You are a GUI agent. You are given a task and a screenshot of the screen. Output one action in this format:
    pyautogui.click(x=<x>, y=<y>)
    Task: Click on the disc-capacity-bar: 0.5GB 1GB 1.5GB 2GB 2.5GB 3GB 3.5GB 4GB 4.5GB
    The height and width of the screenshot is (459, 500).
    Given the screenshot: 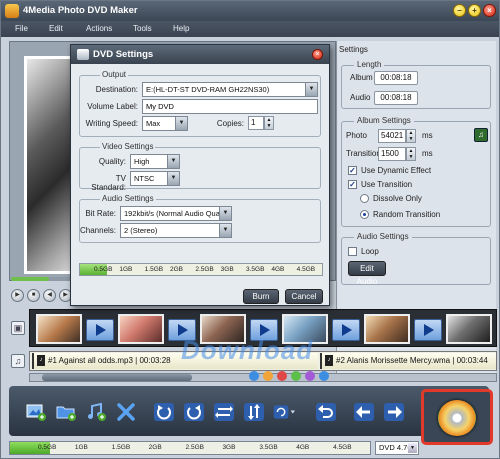 What is the action you would take?
    pyautogui.click(x=190, y=448)
    